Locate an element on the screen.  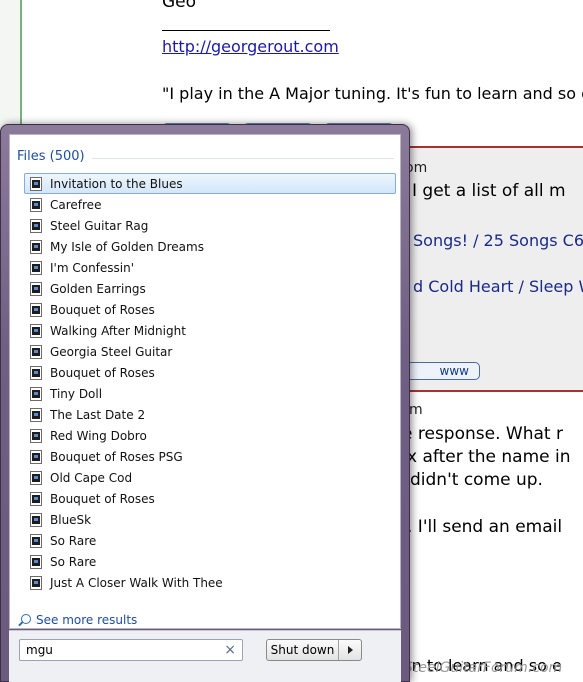
post-text-line: I get a list of all m is located at coordinates (489, 191).